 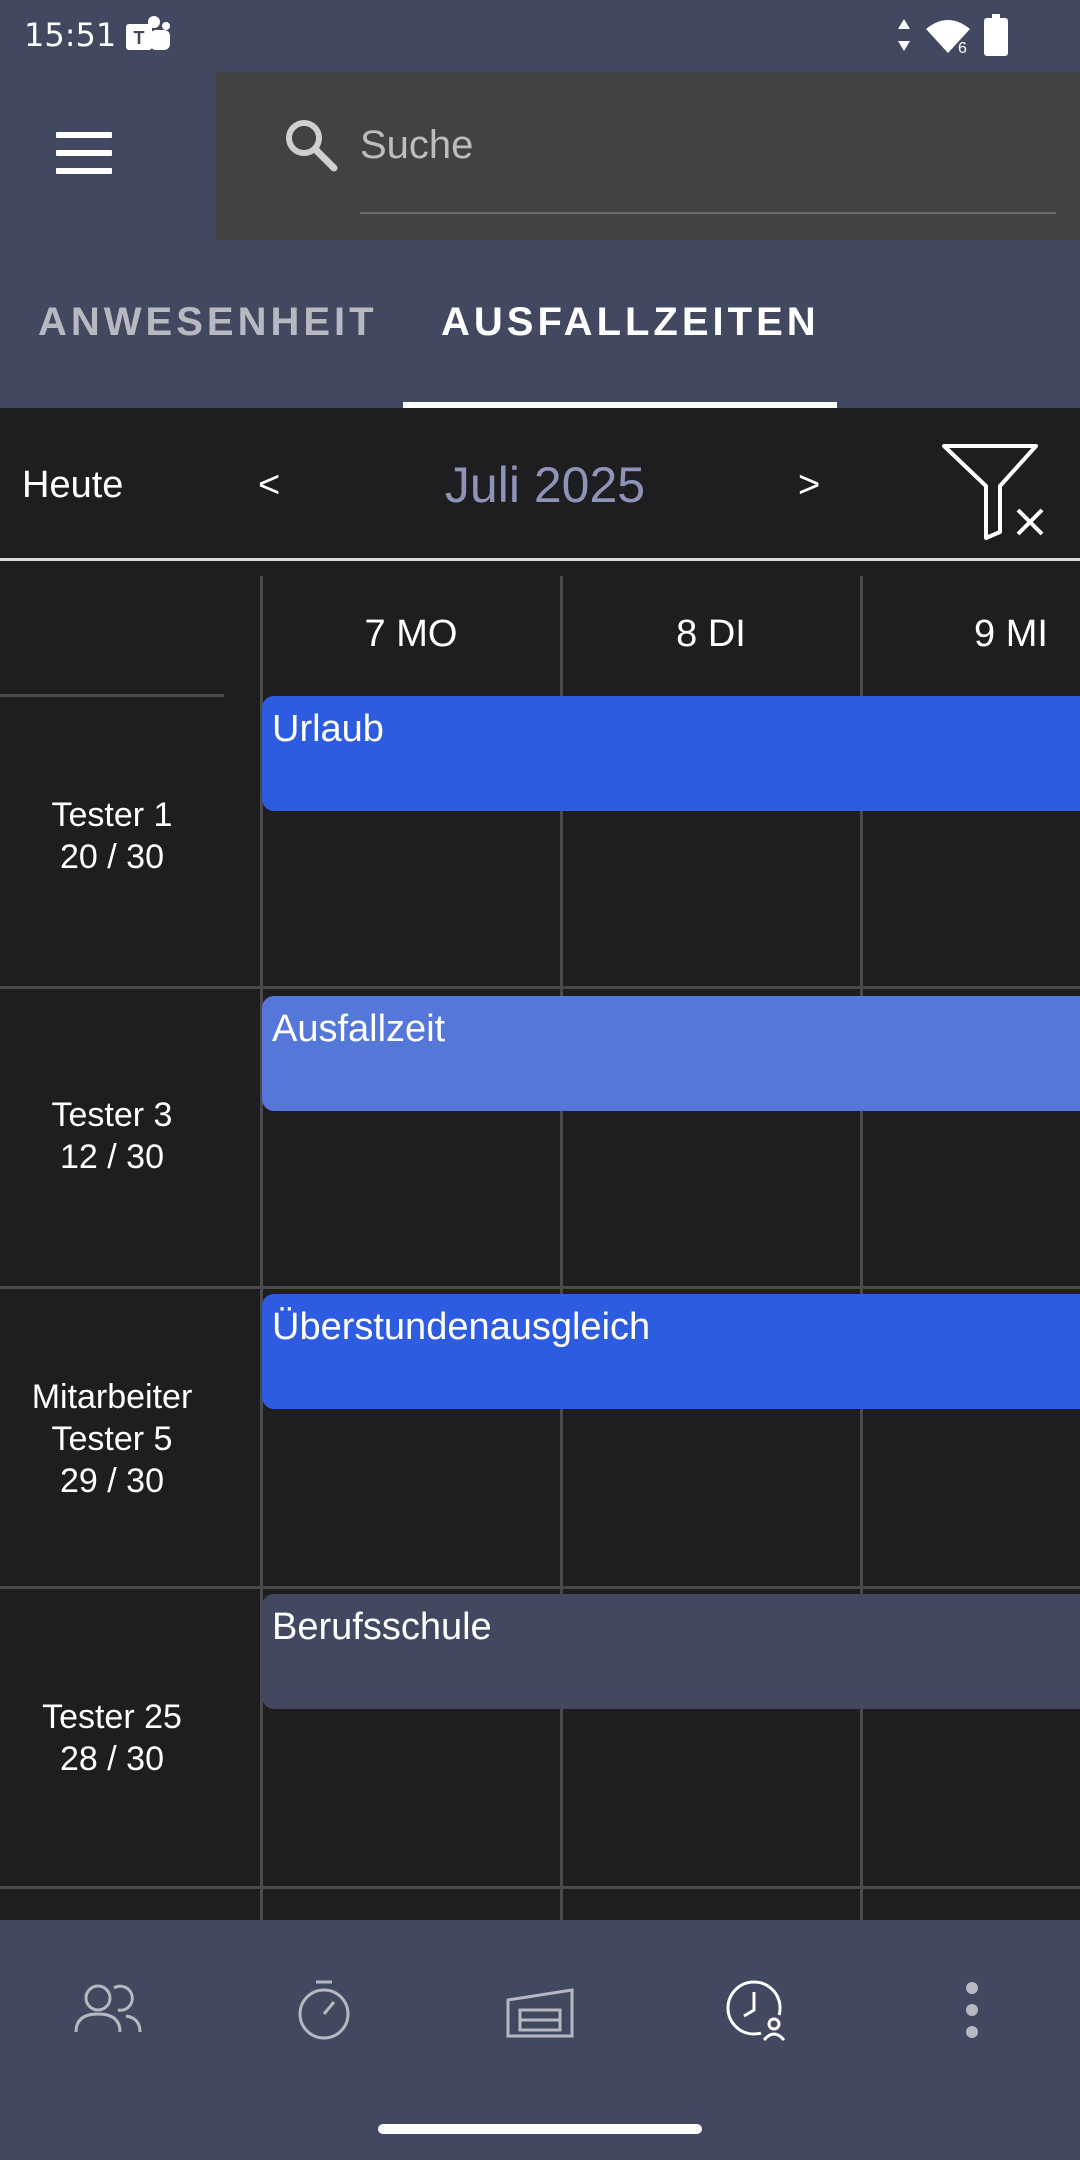 I want to click on battery-icon, so click(x=996, y=35).